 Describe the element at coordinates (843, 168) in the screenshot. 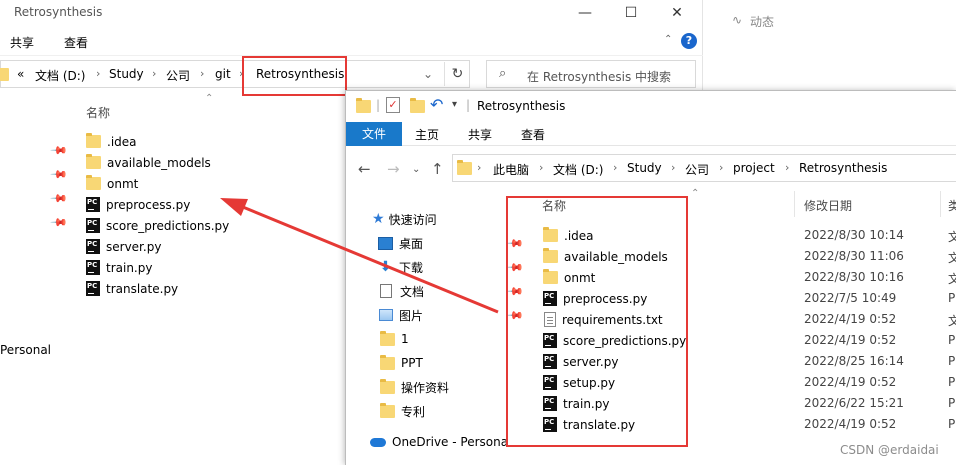

I see `breadcrumb-retrosynthesis: Retrosynthesis` at that location.